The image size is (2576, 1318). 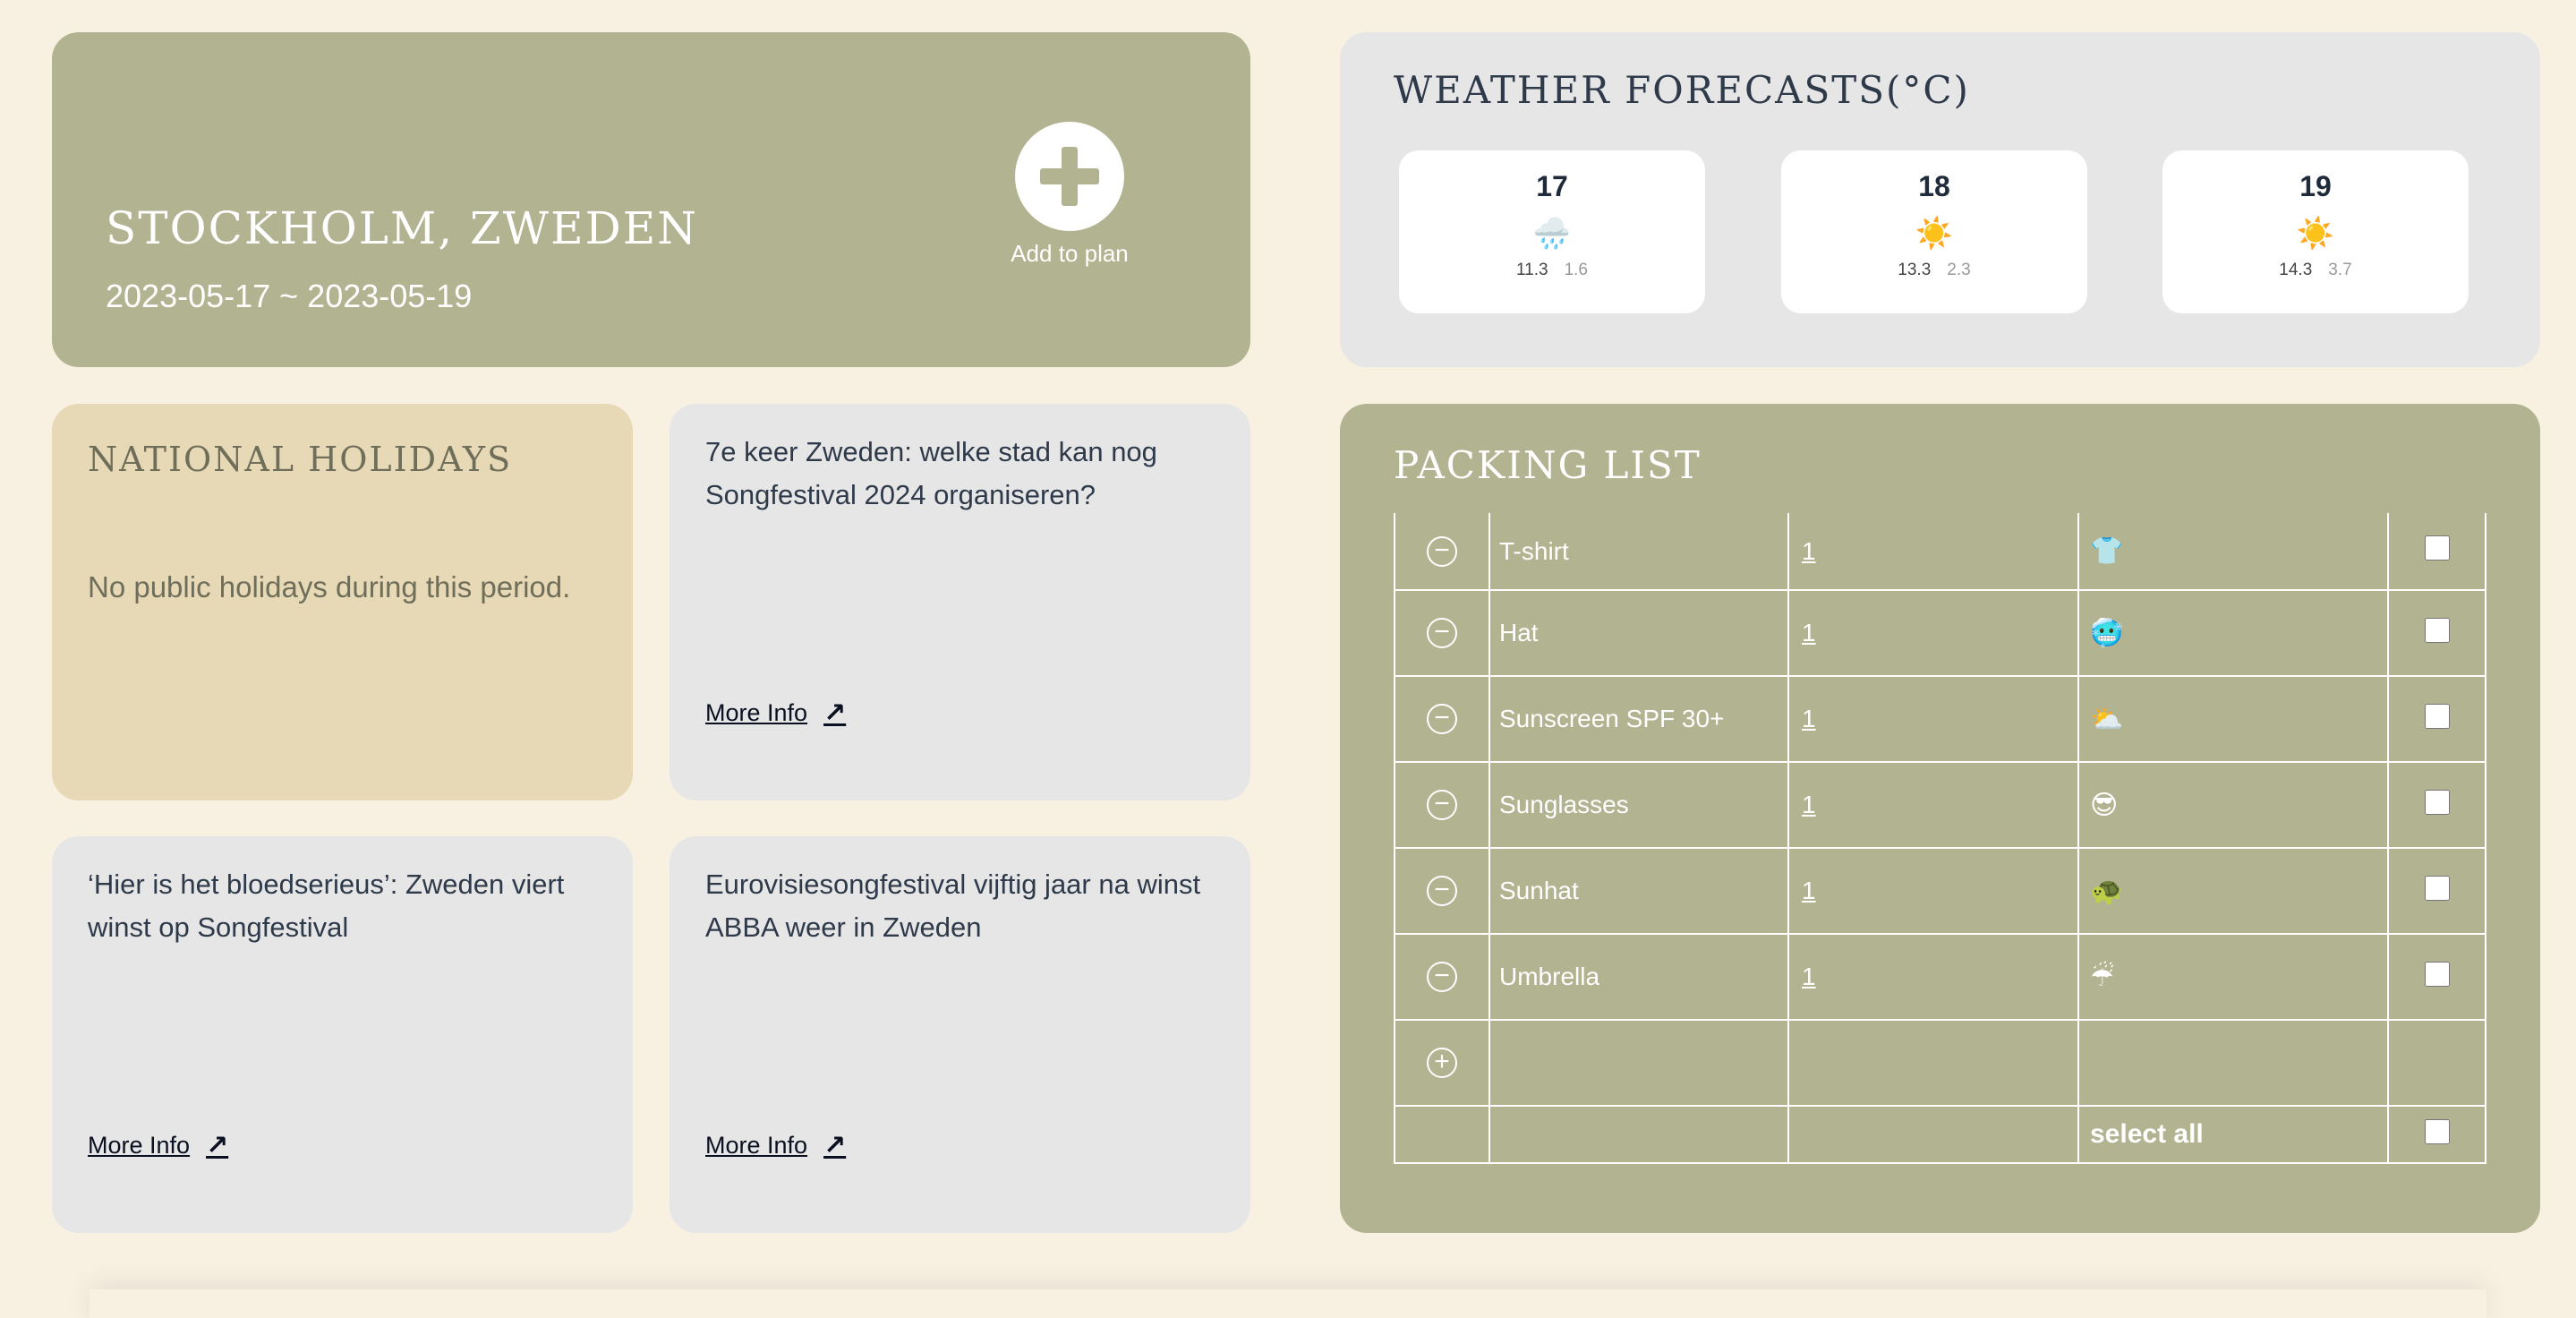 What do you see at coordinates (2233, 891) in the screenshot?
I see `turtle-icon: 🐢` at bounding box center [2233, 891].